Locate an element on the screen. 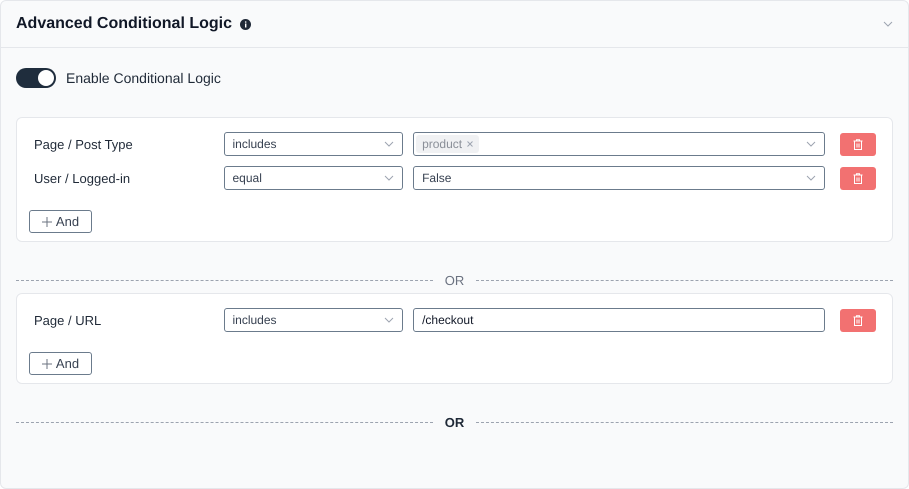 Image resolution: width=909 pixels, height=489 pixels. value-select: False is located at coordinates (619, 178).